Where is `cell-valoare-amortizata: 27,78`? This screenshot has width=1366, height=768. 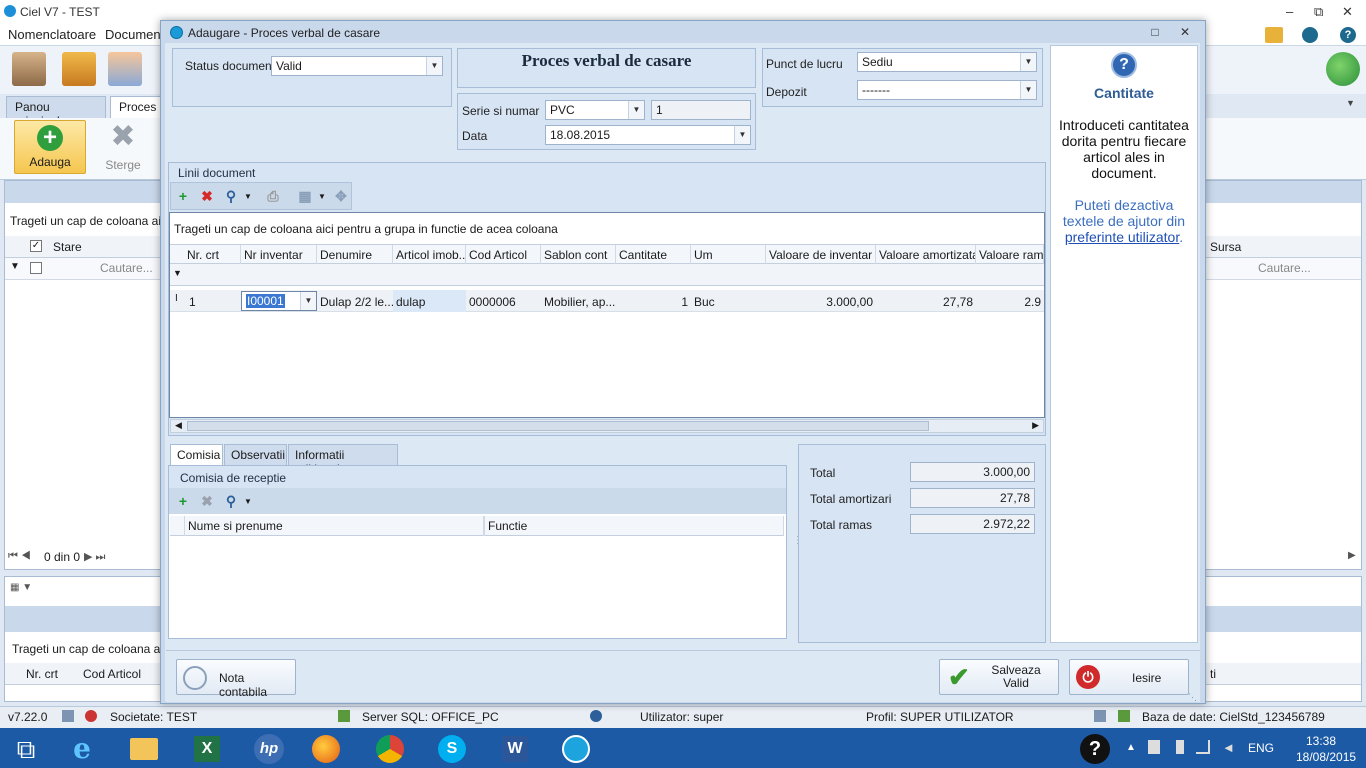 cell-valoare-amortizata: 27,78 is located at coordinates (926, 302).